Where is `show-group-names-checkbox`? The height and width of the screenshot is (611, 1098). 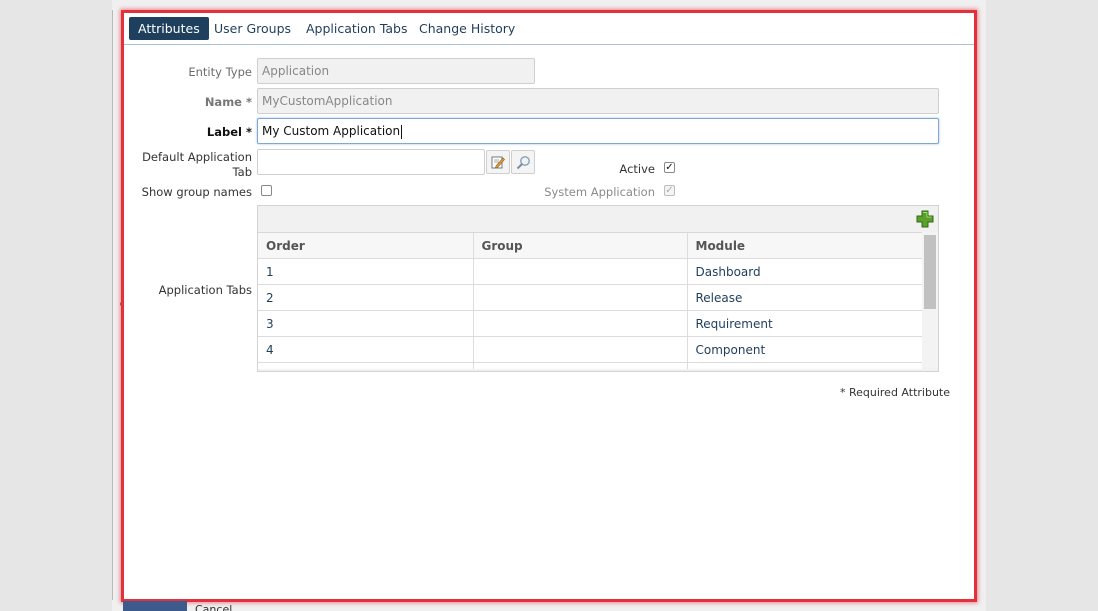 show-group-names-checkbox is located at coordinates (266, 190).